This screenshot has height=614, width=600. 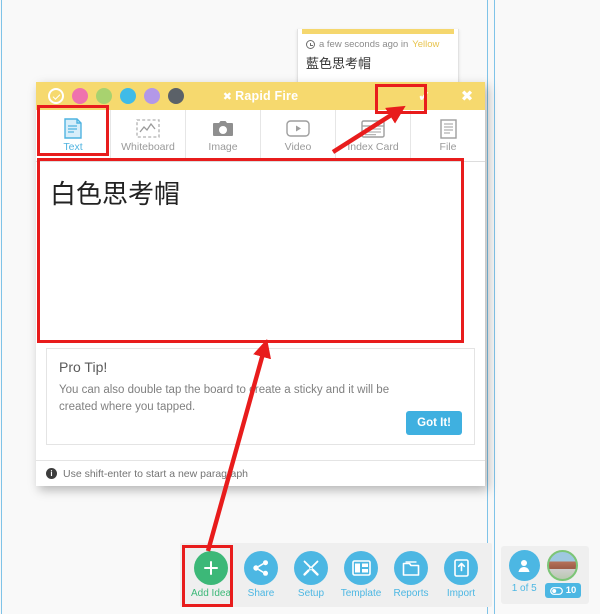 I want to click on tab-whiteboard: Whiteboard, so click(x=148, y=135).